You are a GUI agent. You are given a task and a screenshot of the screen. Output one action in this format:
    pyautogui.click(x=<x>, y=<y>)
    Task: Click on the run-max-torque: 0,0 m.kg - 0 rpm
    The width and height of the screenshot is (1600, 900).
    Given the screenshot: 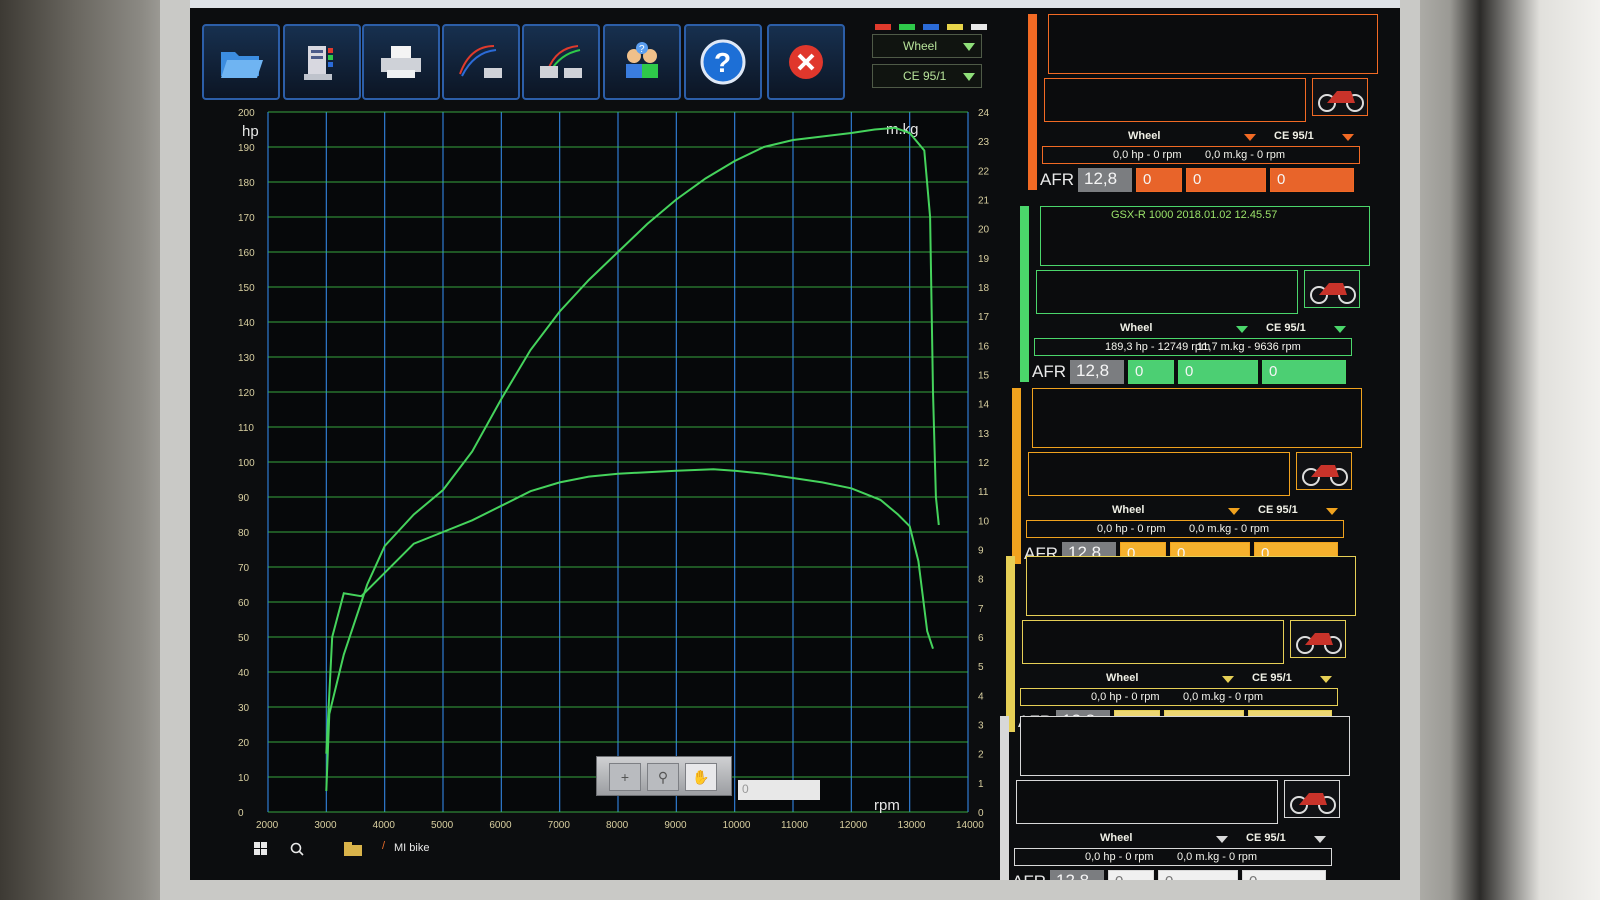 What is the action you would take?
    pyautogui.click(x=1229, y=529)
    